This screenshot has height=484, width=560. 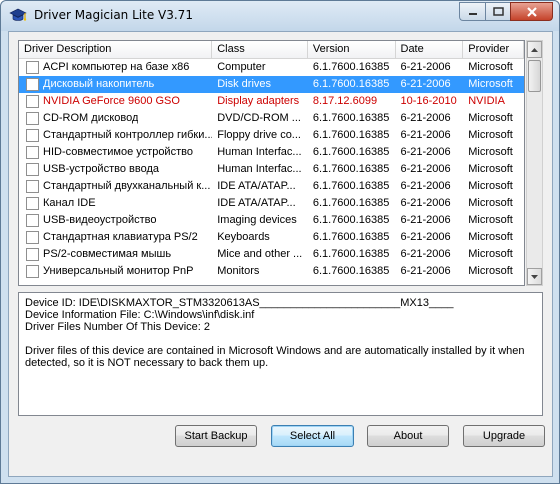 What do you see at coordinates (430, 50) in the screenshot?
I see `column-header-date: Date` at bounding box center [430, 50].